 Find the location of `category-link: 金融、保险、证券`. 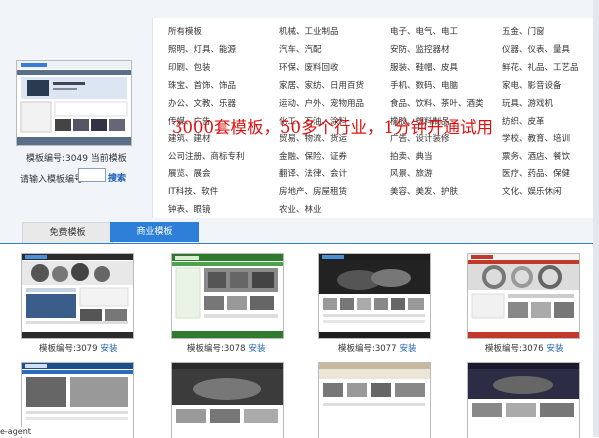

category-link: 金融、保险、证券 is located at coordinates (313, 156).